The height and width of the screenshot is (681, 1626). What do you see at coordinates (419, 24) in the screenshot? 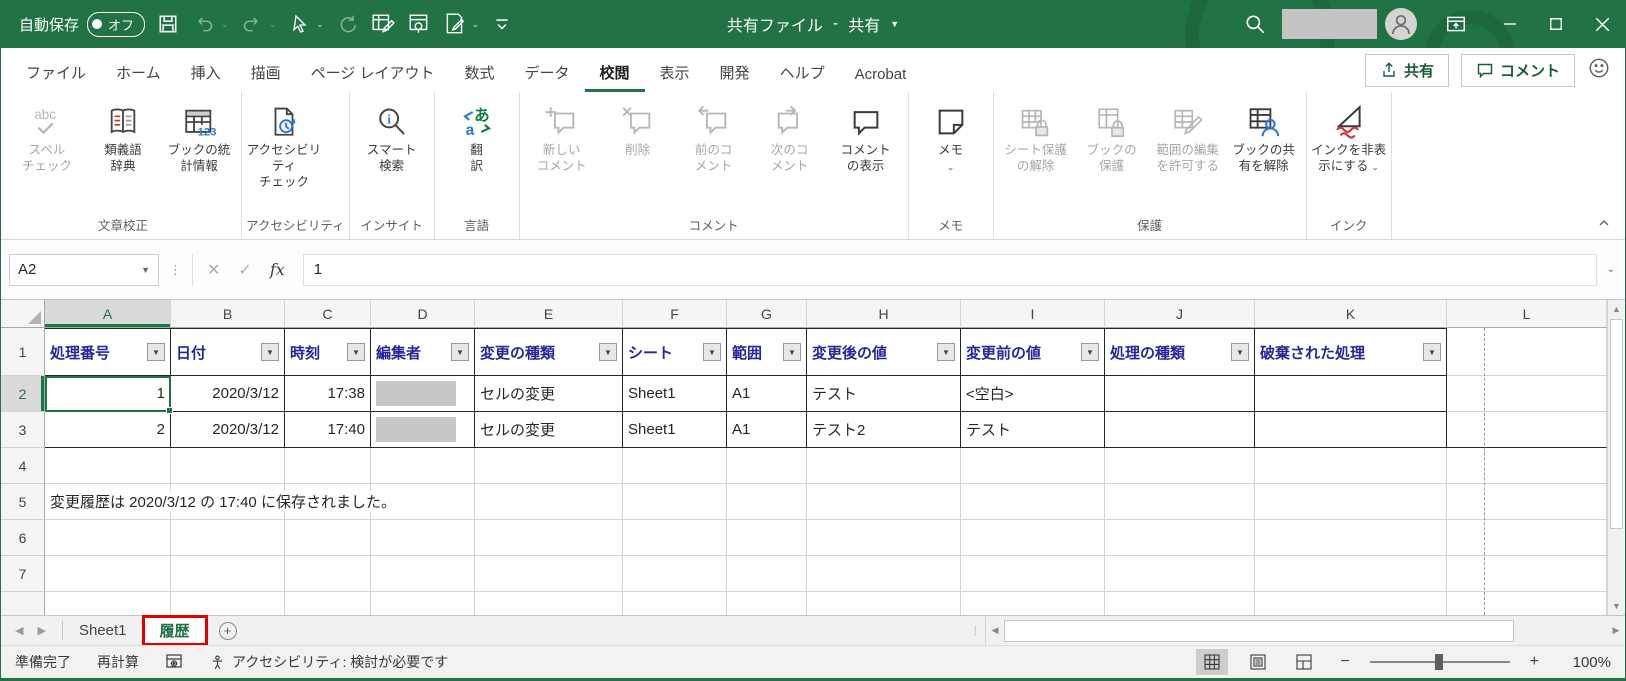
I see `qat-inspect-button` at bounding box center [419, 24].